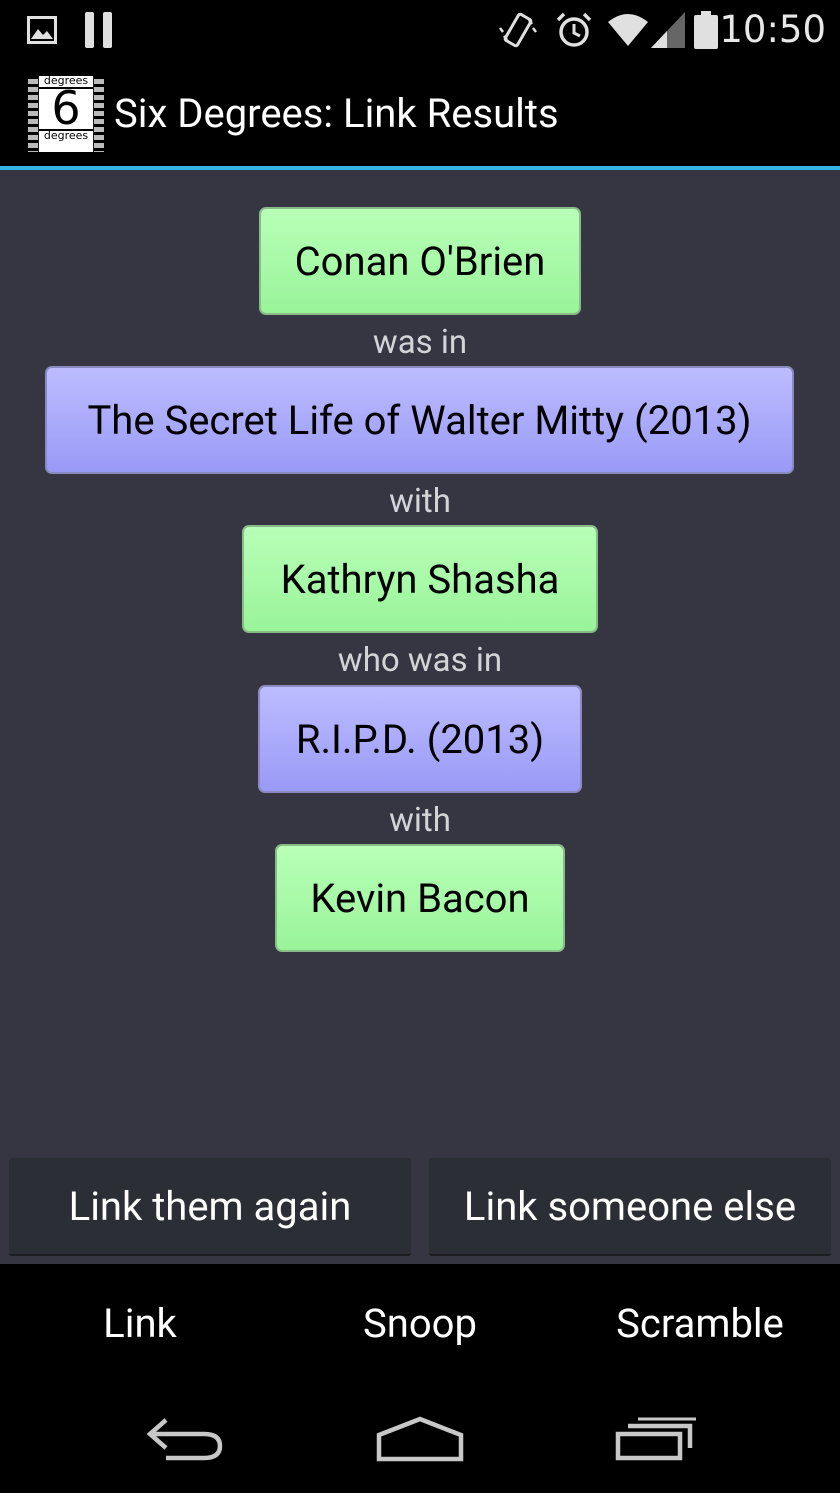 Image resolution: width=840 pixels, height=1493 pixels. What do you see at coordinates (574, 30) in the screenshot?
I see `alarm-icon` at bounding box center [574, 30].